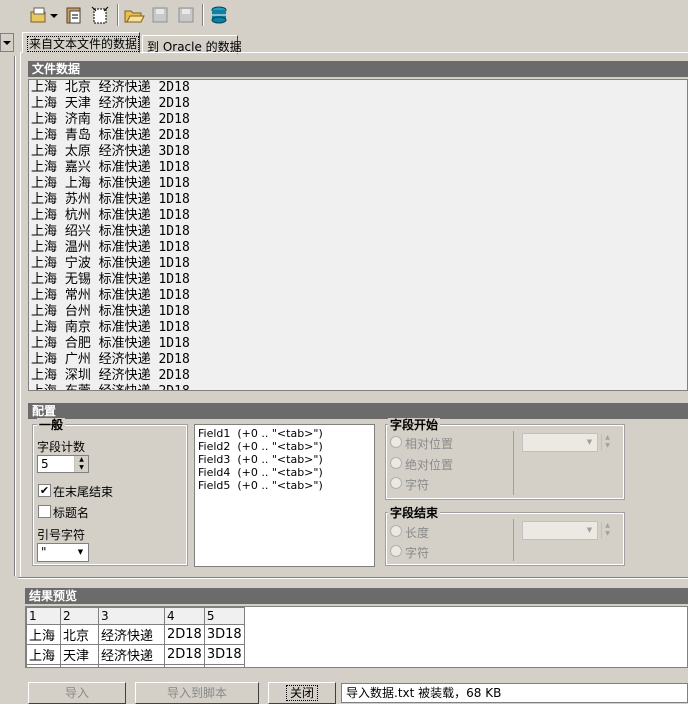  I want to click on table-cell: 济南, so click(79, 665).